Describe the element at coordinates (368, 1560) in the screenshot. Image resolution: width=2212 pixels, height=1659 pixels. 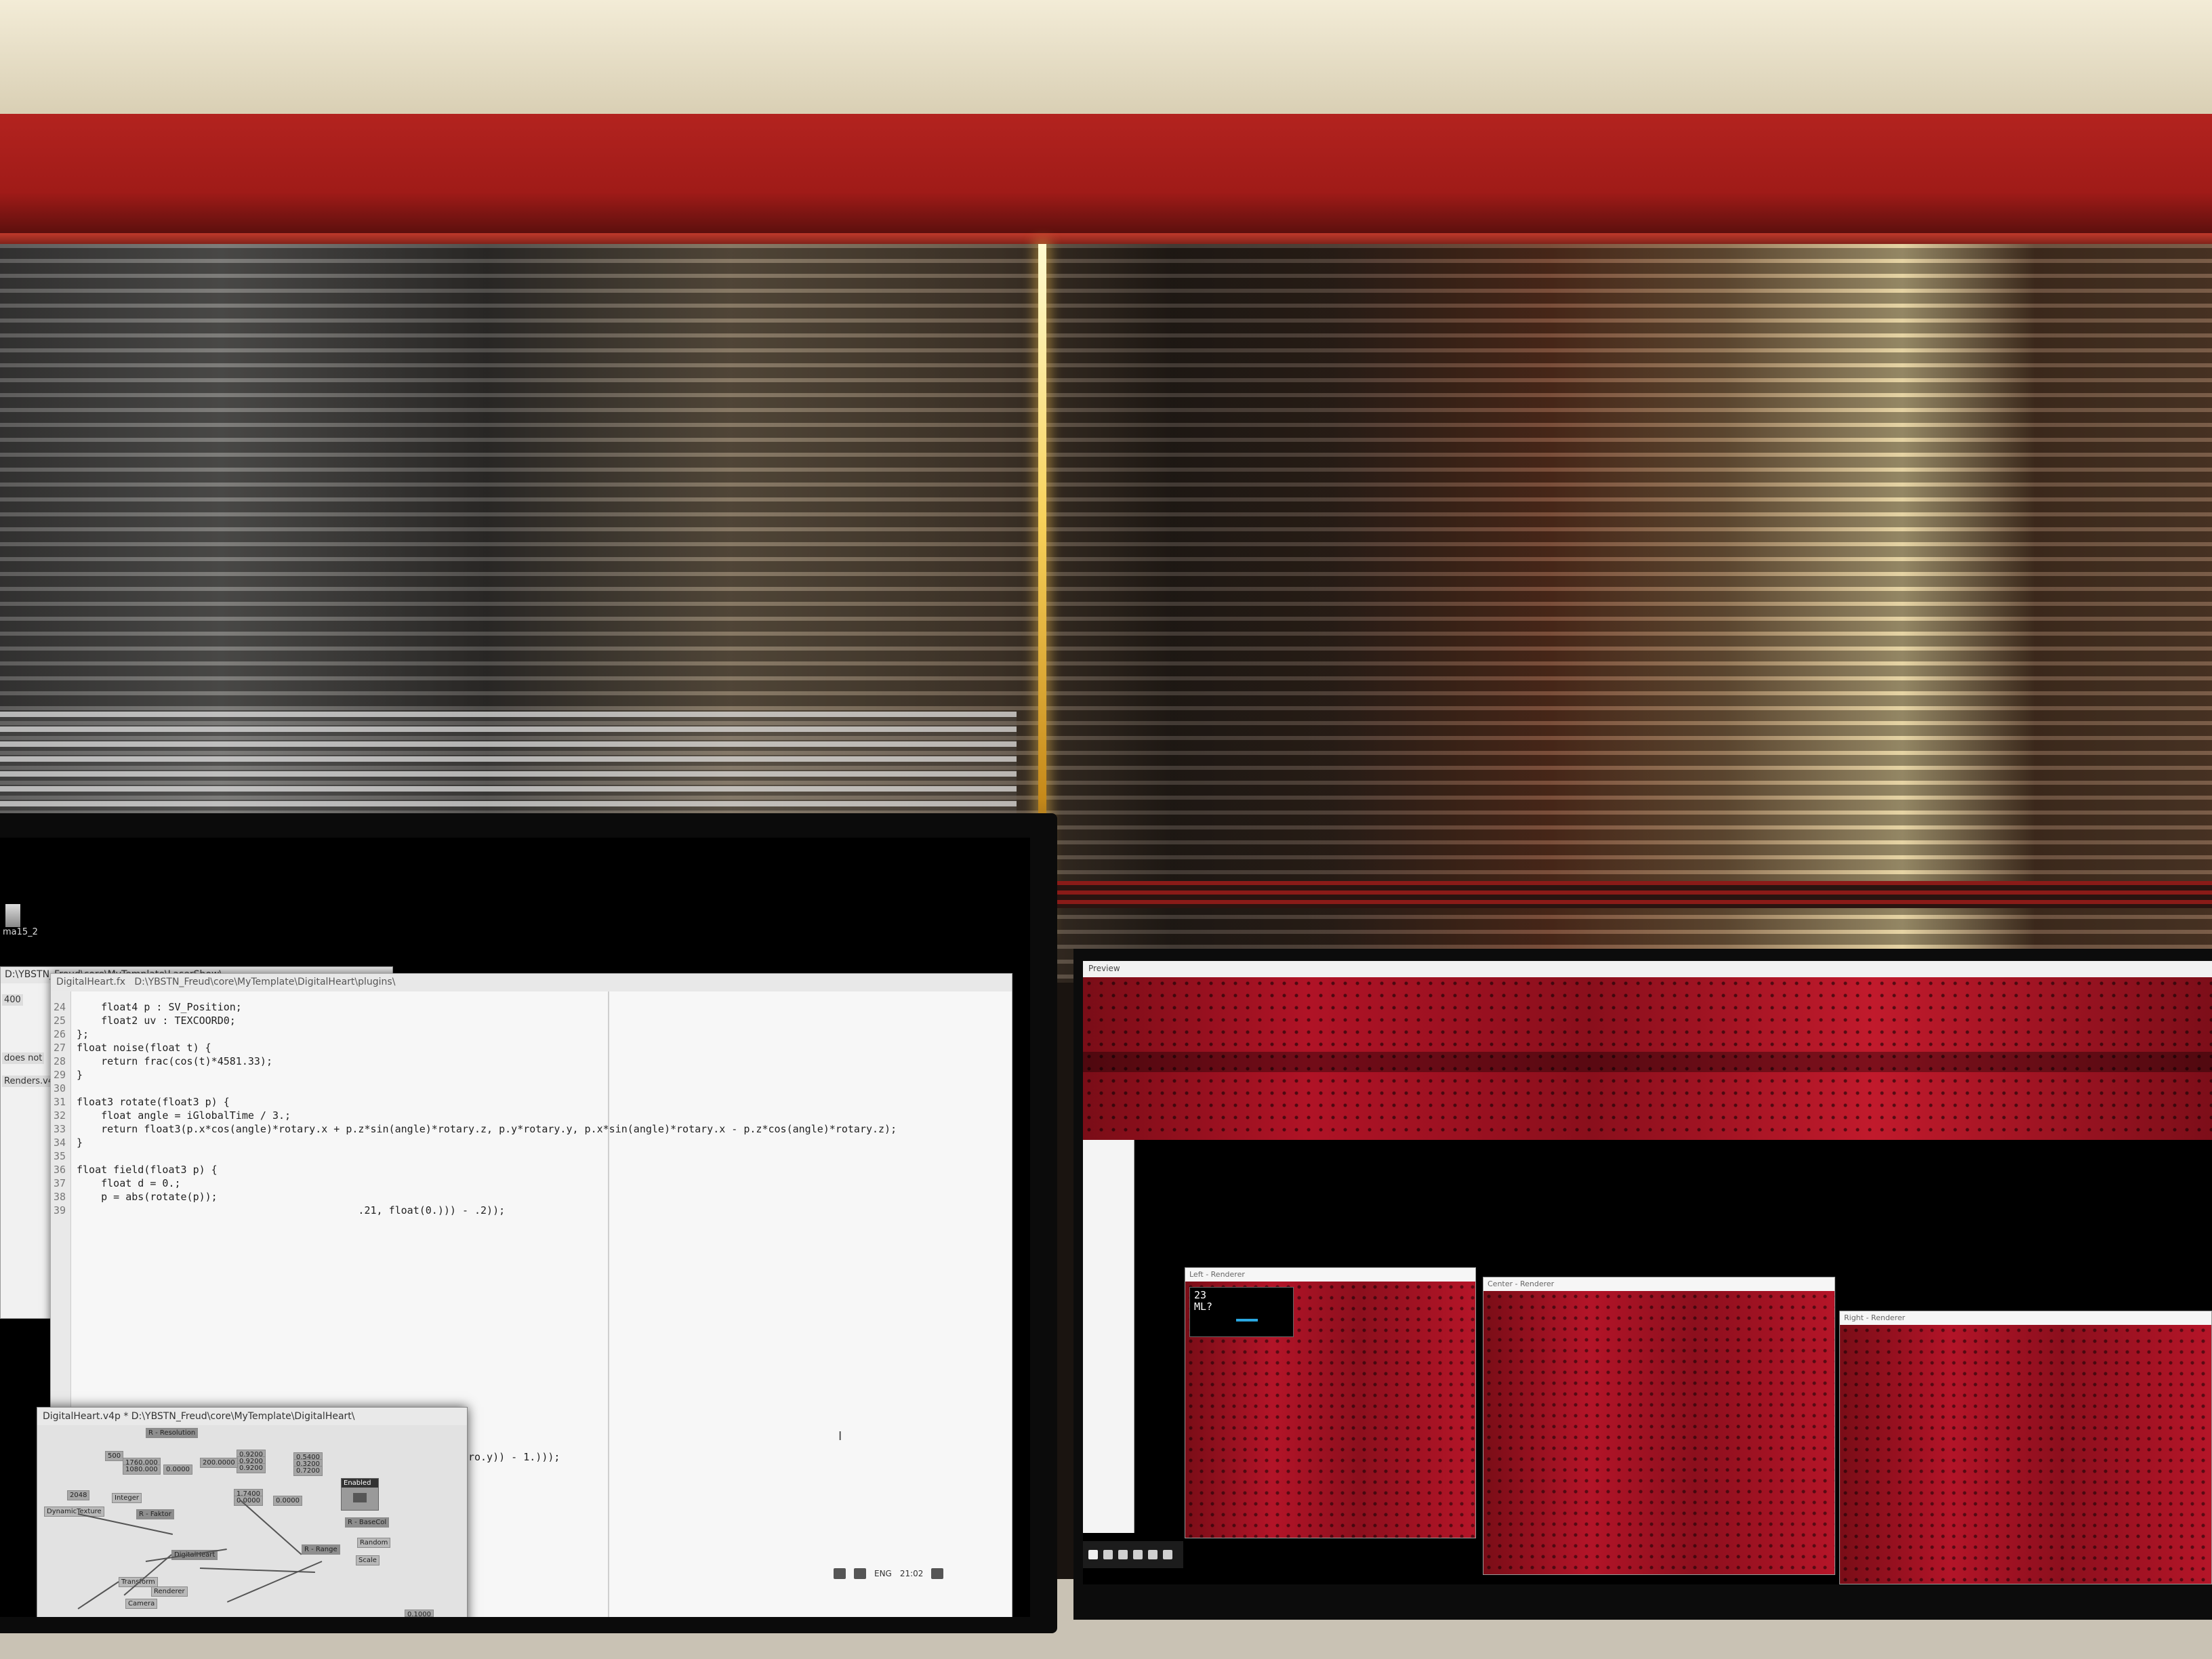
I see `patch-node: Scale` at that location.